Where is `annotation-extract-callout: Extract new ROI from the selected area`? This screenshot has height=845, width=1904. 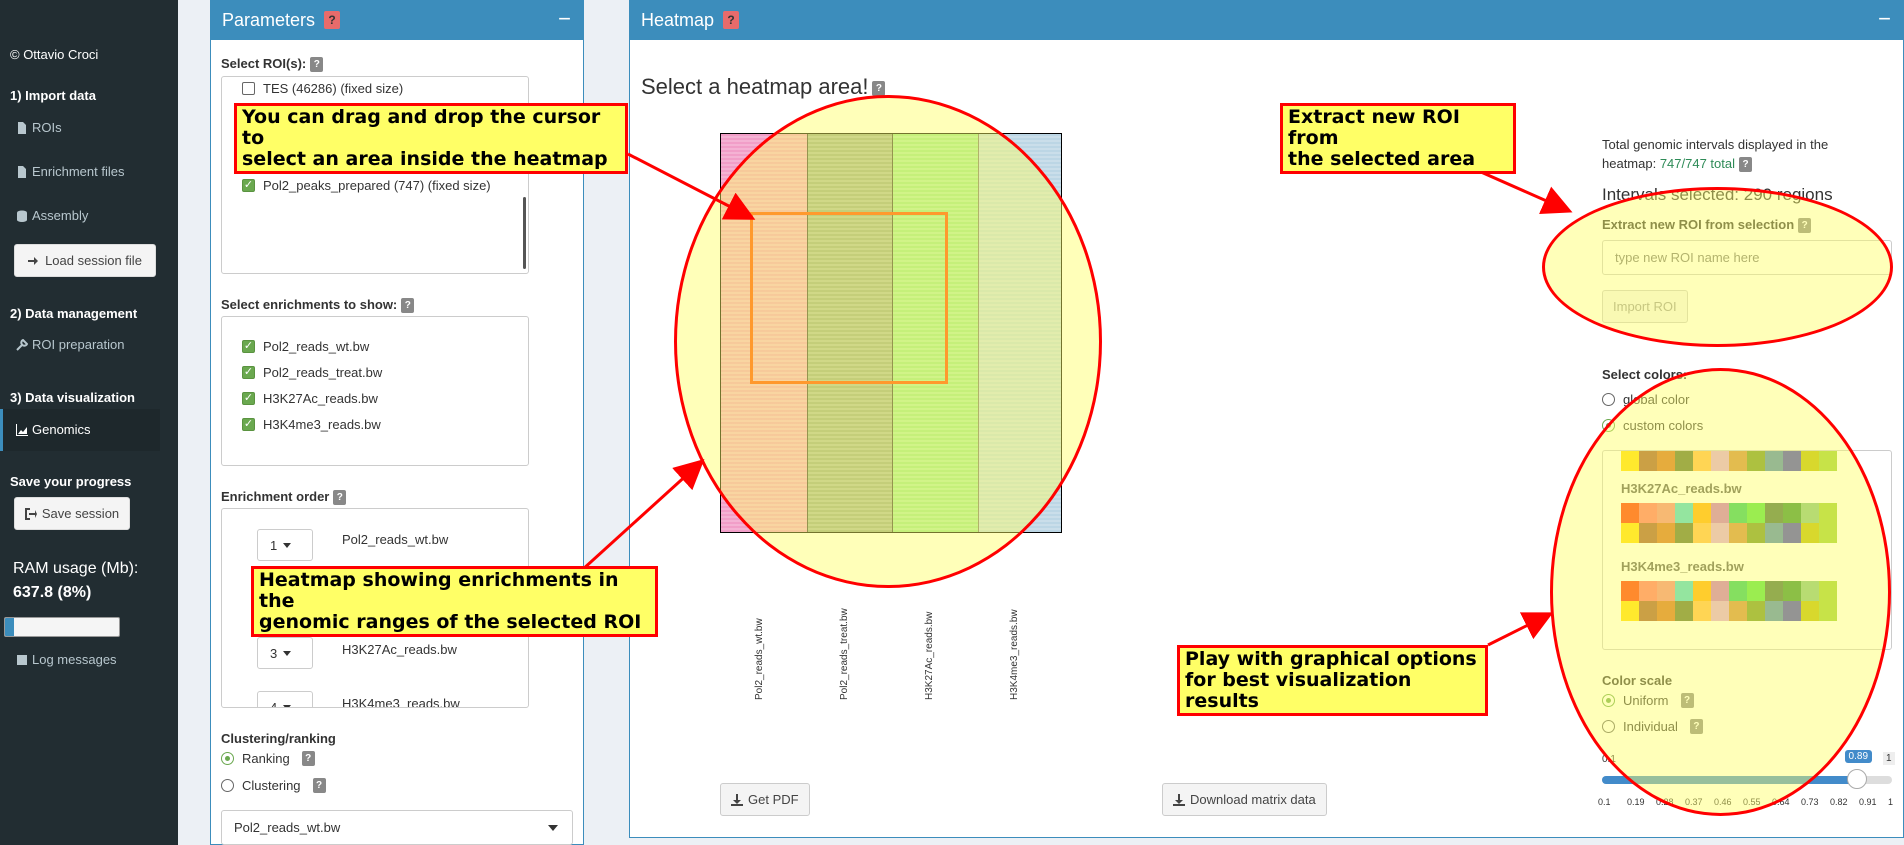
annotation-extract-callout: Extract new ROI from the selected area is located at coordinates (1398, 138).